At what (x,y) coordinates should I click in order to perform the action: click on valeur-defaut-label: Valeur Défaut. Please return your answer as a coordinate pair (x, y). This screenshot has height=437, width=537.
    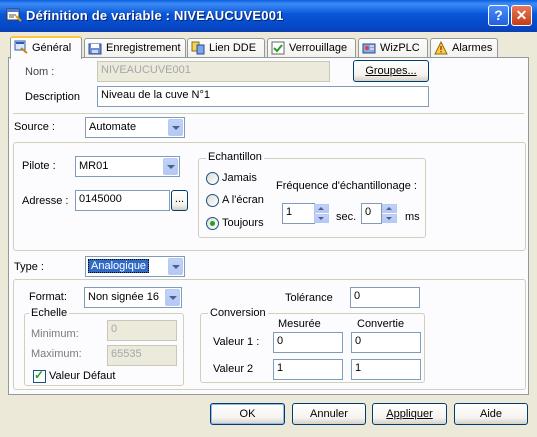
    Looking at the image, I should click on (82, 376).